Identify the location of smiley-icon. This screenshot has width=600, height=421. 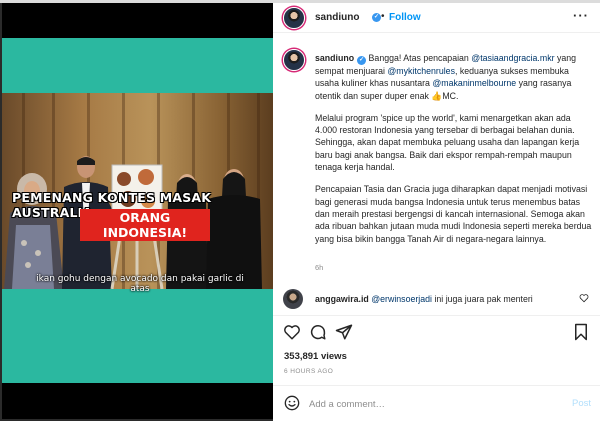
(292, 403).